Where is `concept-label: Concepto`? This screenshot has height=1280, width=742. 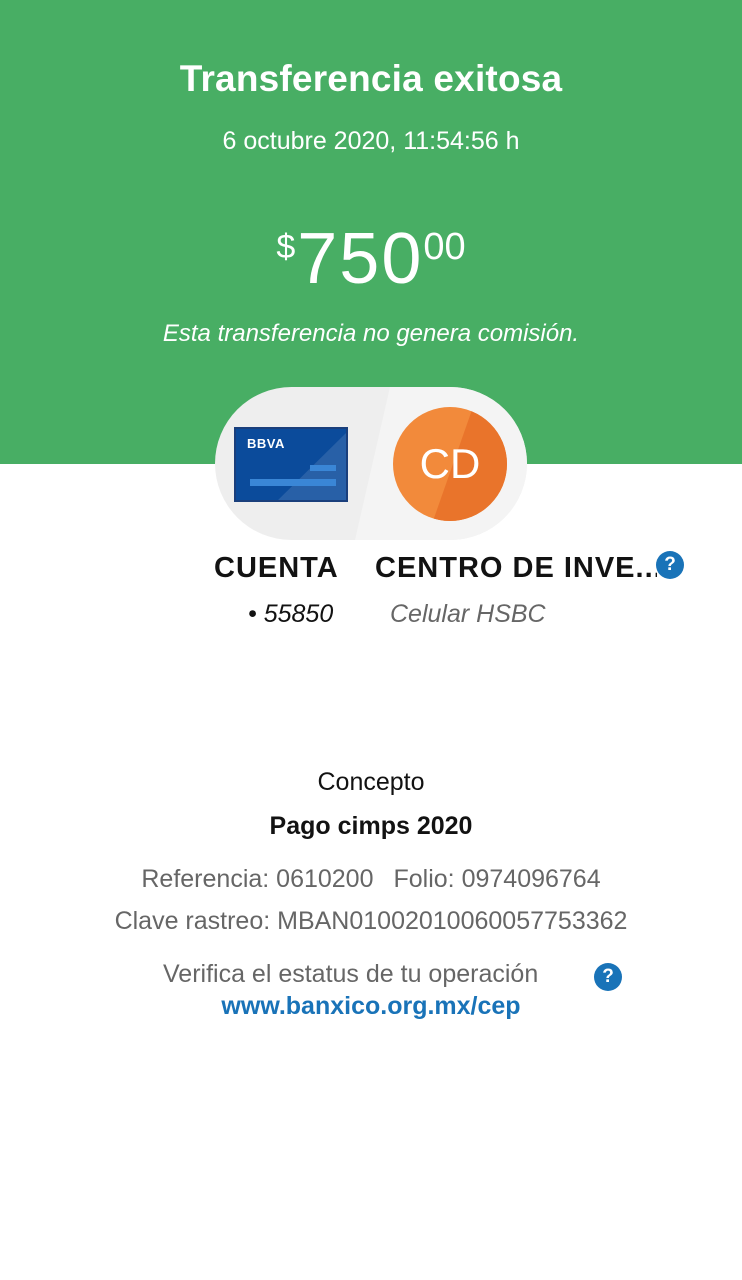
concept-label: Concepto is located at coordinates (371, 782).